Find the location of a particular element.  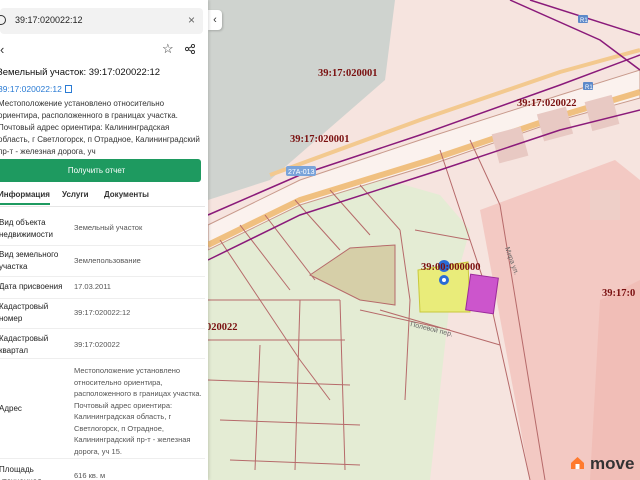

pin-dot is located at coordinates (444, 280).